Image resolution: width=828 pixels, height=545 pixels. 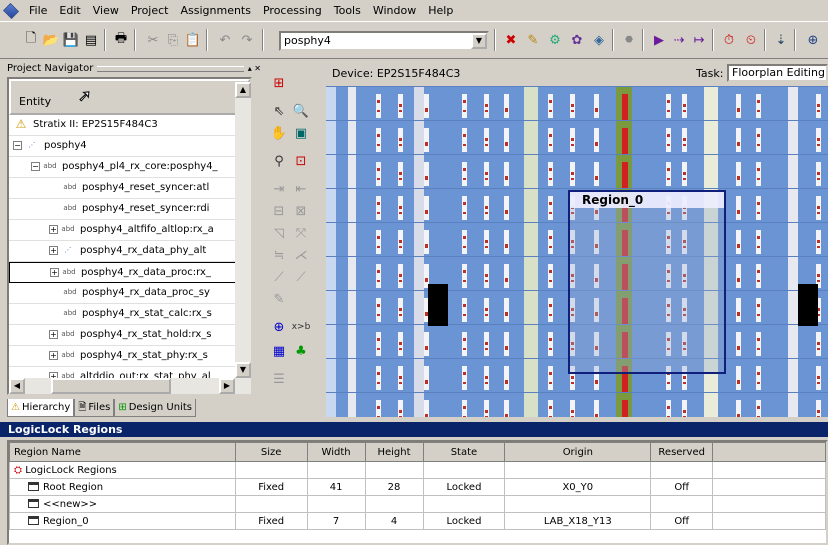 What do you see at coordinates (464, 452) in the screenshot?
I see `col-state: State` at bounding box center [464, 452].